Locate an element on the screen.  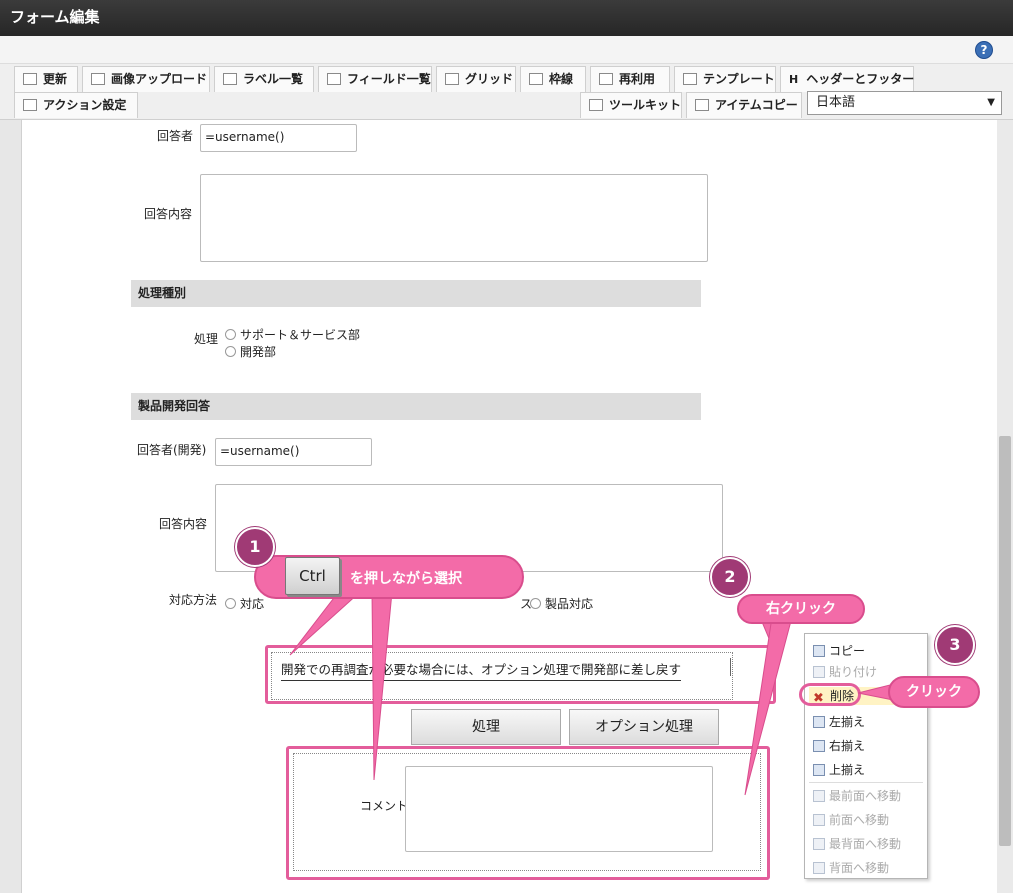
step2-balloon: 右クリック is located at coordinates (801, 609).